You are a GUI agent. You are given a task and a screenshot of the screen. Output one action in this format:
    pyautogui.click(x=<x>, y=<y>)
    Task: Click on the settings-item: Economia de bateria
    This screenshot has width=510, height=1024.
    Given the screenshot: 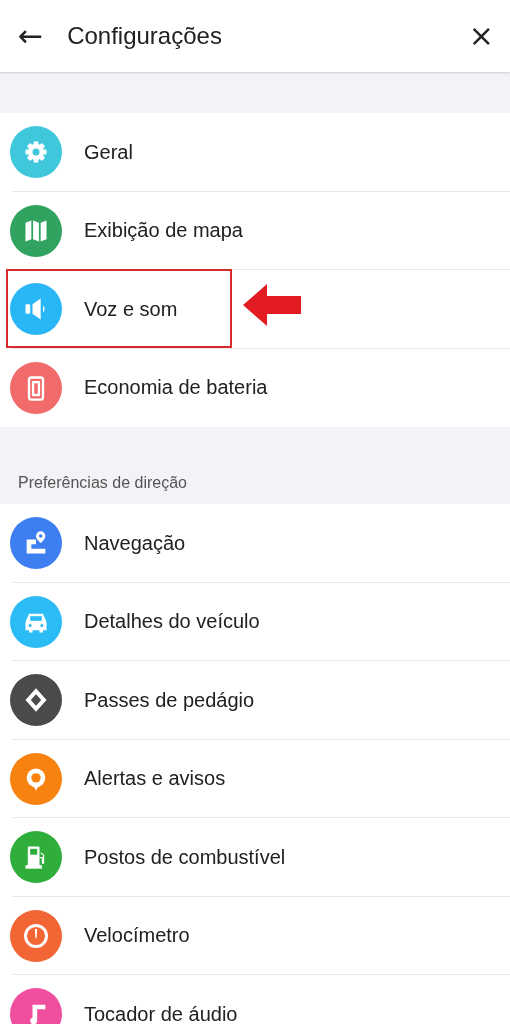 What is the action you would take?
    pyautogui.click(x=255, y=387)
    